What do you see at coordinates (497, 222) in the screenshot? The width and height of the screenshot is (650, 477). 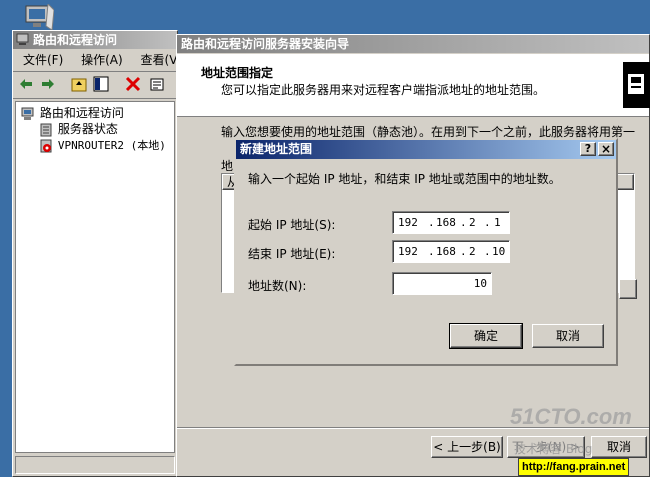 I see `start-ip-octet-4: 1` at bounding box center [497, 222].